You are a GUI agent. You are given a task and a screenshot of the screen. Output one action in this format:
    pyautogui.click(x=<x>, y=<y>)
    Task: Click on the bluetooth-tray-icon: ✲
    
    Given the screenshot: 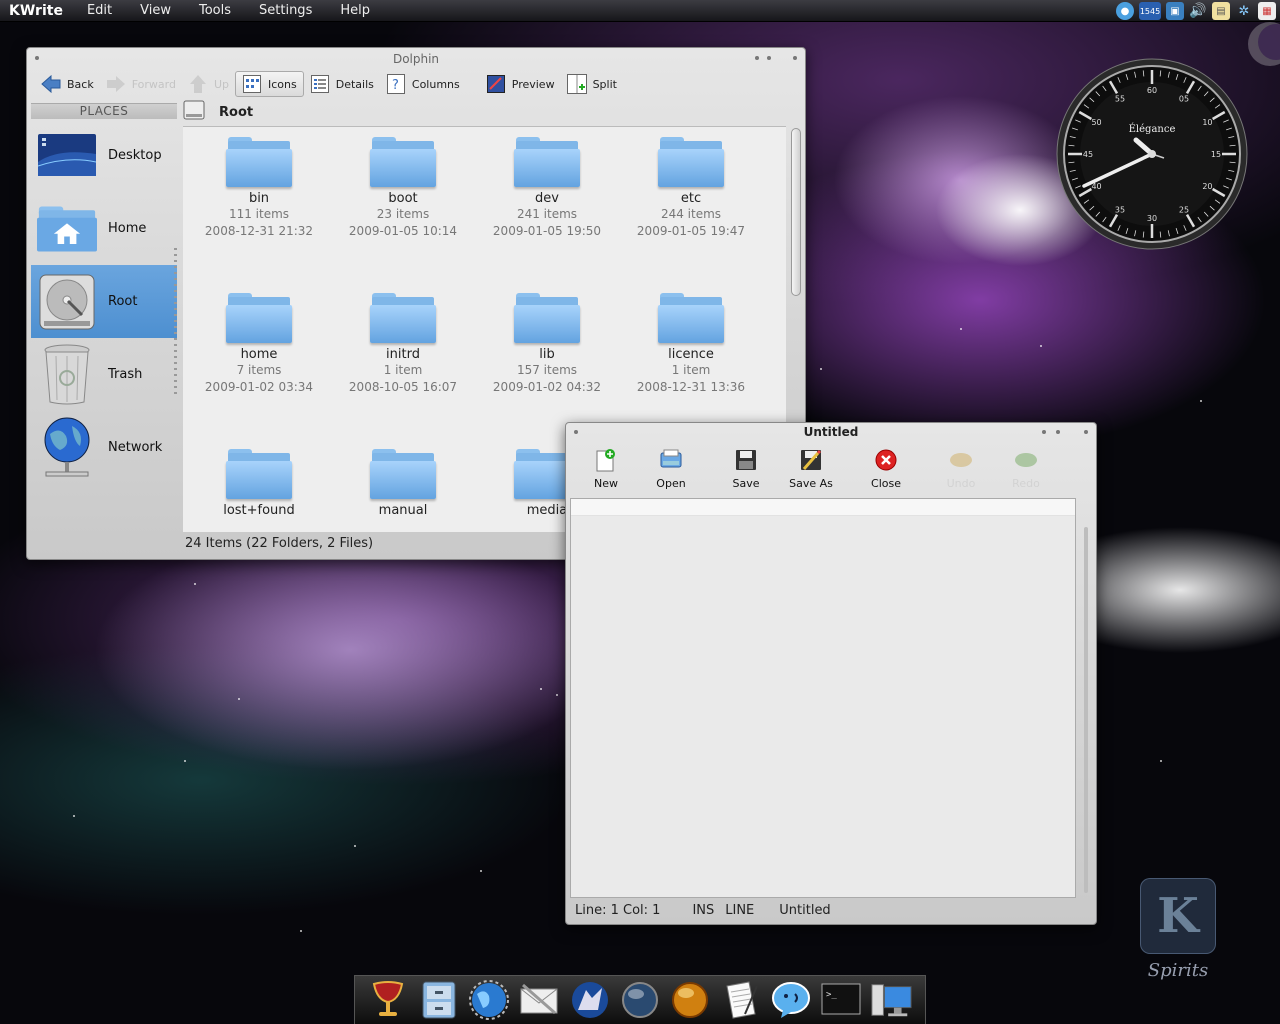 What is the action you would take?
    pyautogui.click(x=1244, y=11)
    